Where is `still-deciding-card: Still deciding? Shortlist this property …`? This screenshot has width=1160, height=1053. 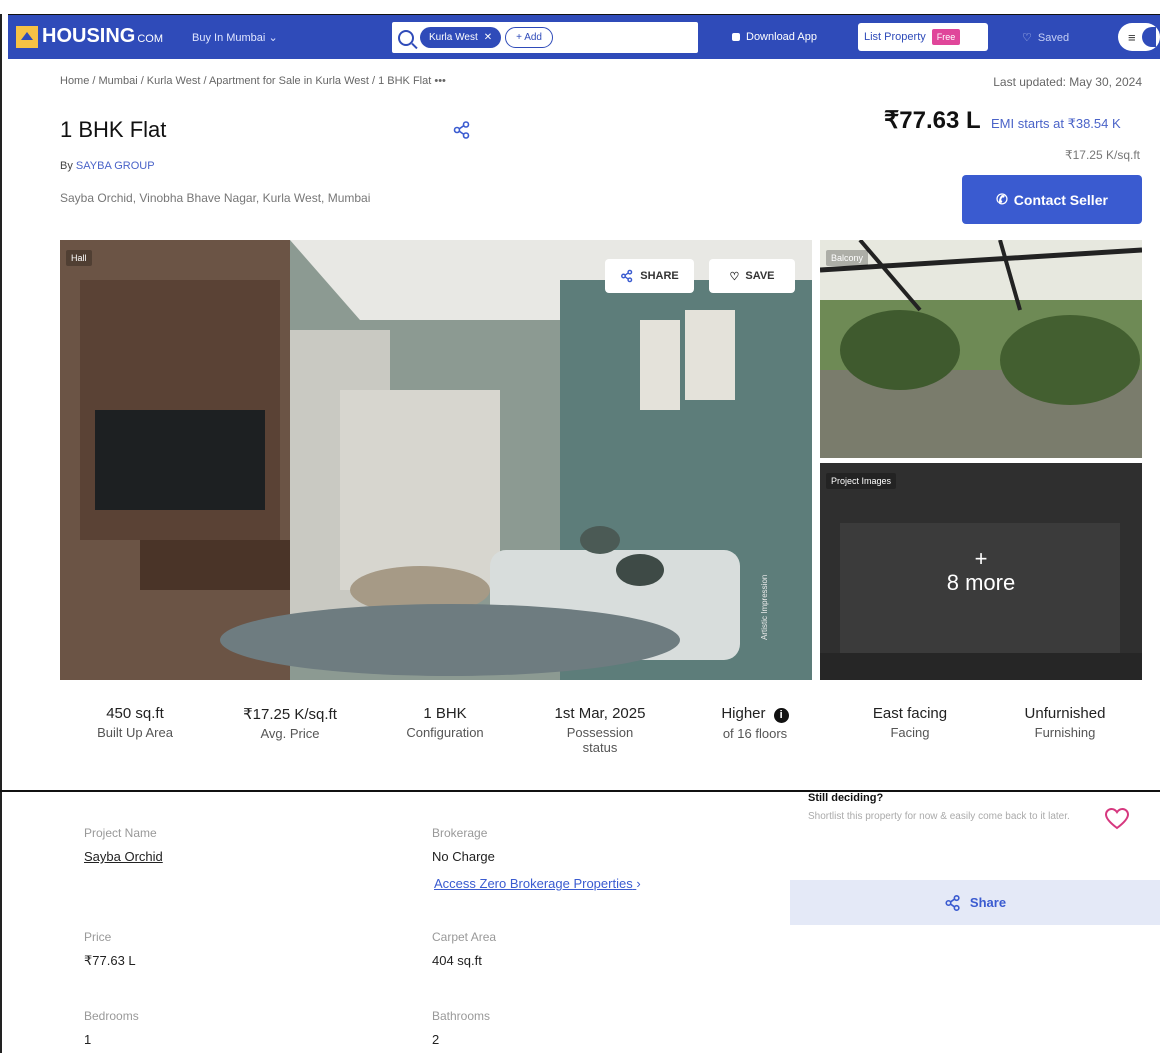
still-deciding-card: Still deciding? Shortlist this property … is located at coordinates (975, 857).